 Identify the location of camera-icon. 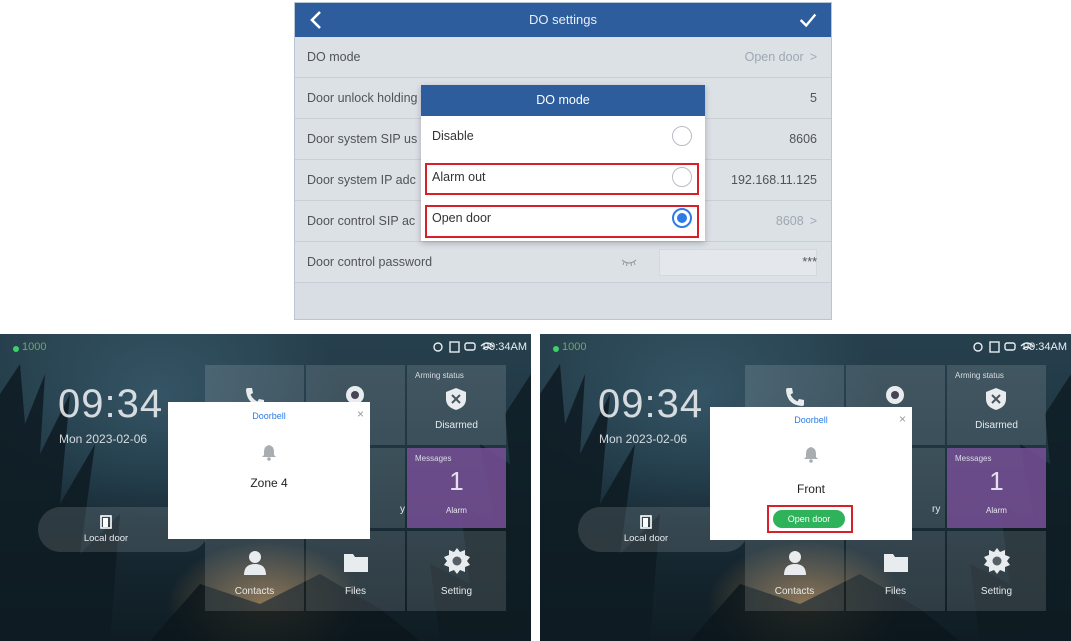
(895, 395).